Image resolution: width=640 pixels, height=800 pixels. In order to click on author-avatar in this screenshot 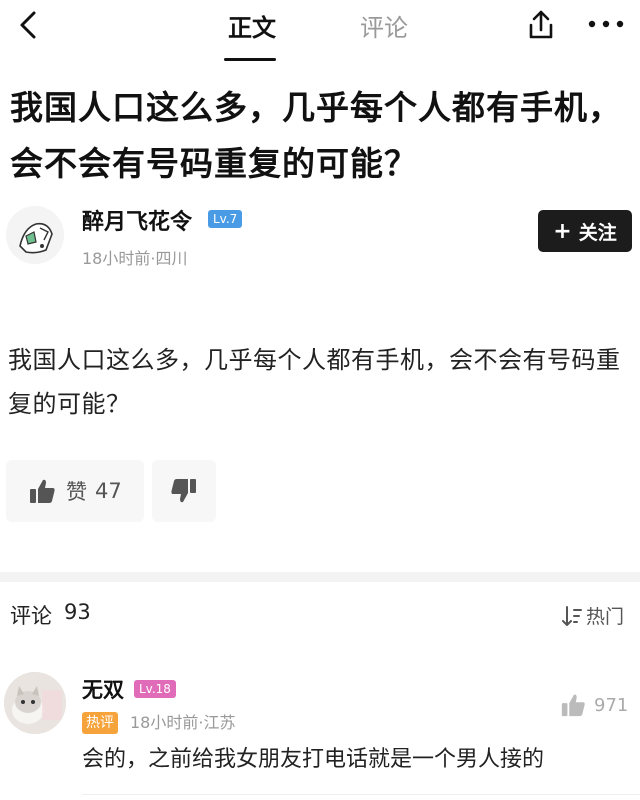, I will do `click(35, 235)`.